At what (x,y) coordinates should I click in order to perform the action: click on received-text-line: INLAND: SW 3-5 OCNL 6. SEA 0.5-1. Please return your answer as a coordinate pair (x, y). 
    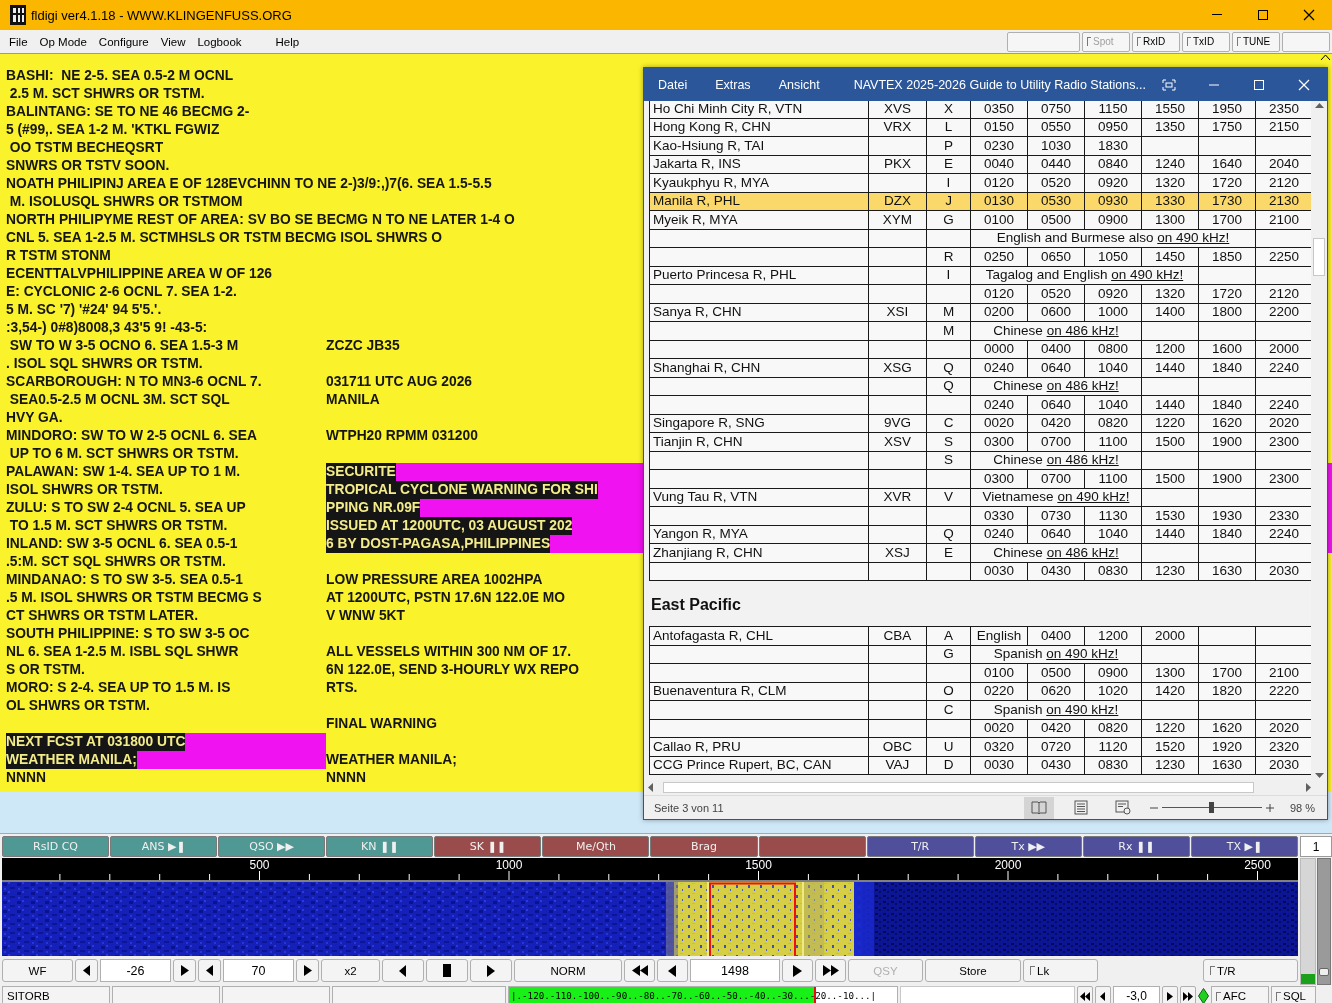
    Looking at the image, I should click on (122, 544).